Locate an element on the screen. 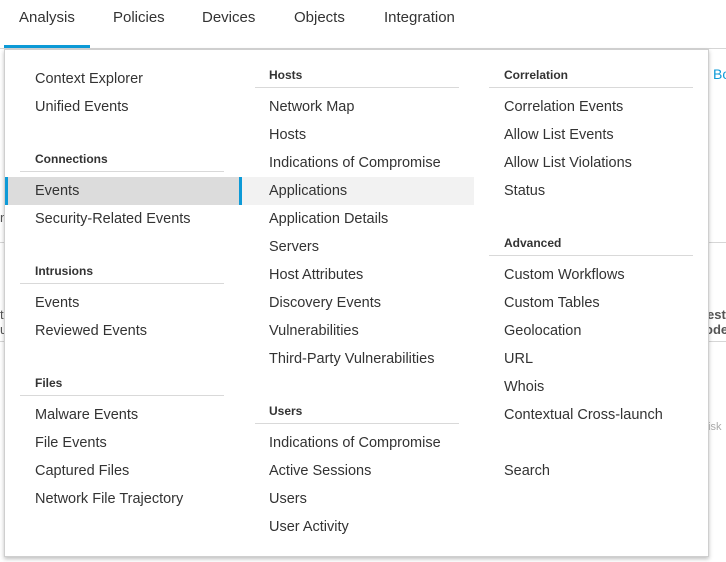 The width and height of the screenshot is (726, 562). menu-item-allow-list-violations: Allow List Violations is located at coordinates (568, 163).